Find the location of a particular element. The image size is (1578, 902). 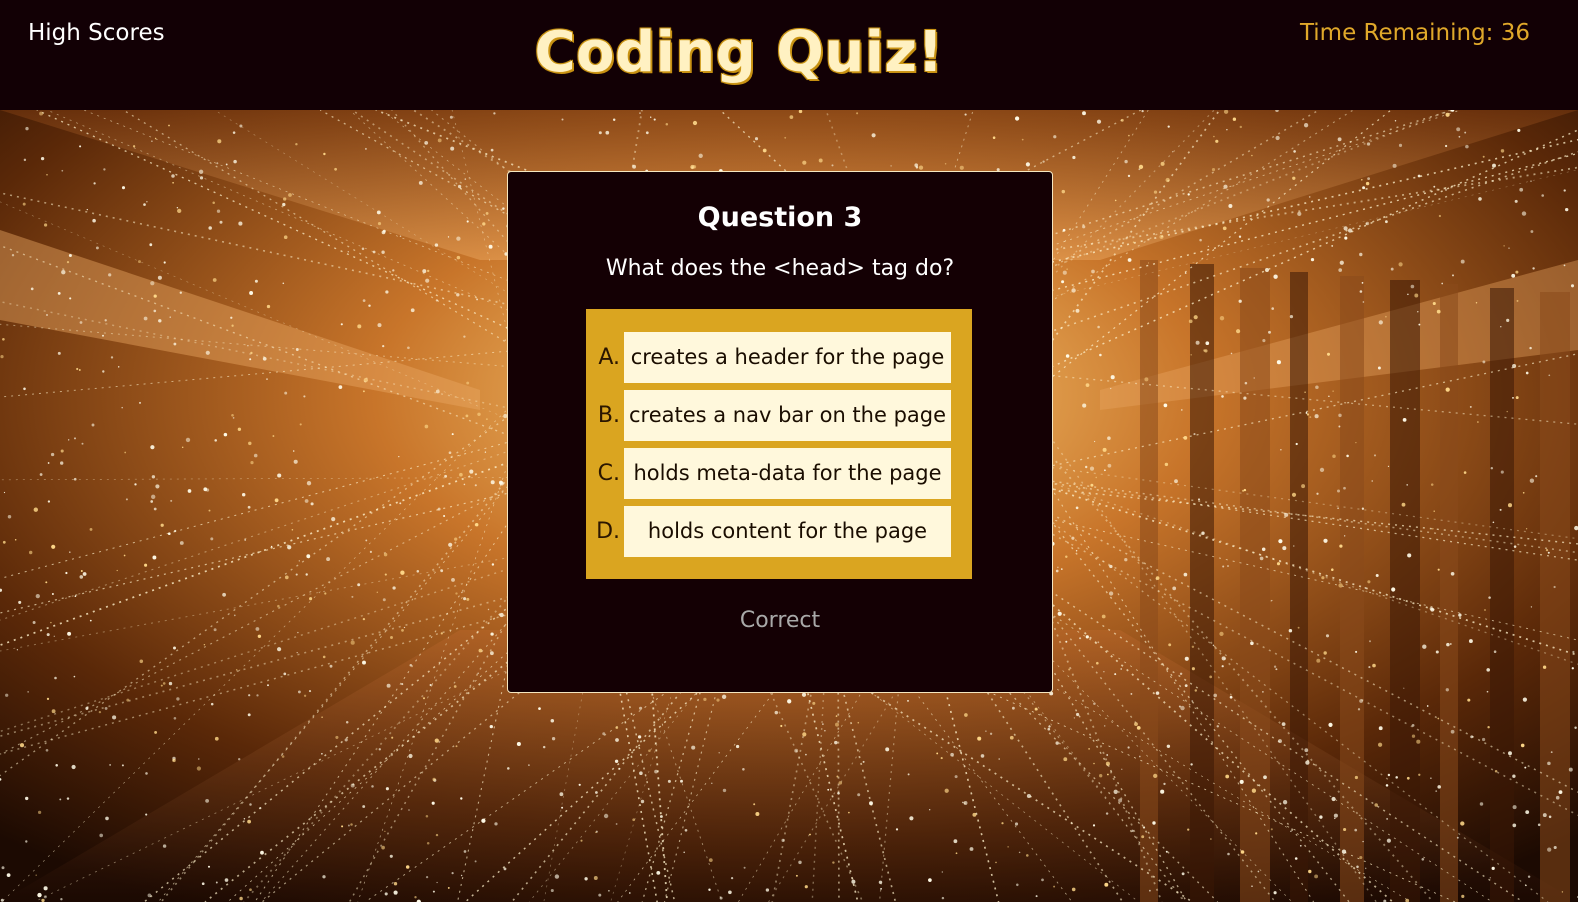

answer-button-b: creates a nav bar on the page is located at coordinates (787, 415).